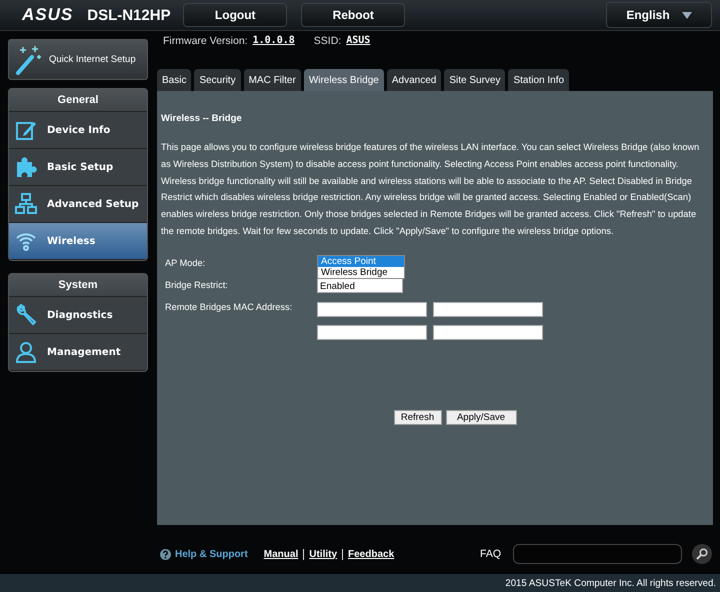  I want to click on help-icon, so click(165, 554).